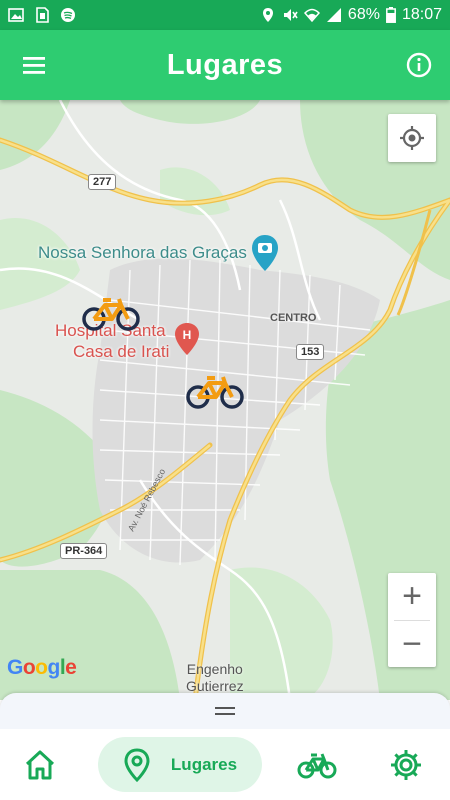  I want to click on google-logo: Google, so click(42, 667).